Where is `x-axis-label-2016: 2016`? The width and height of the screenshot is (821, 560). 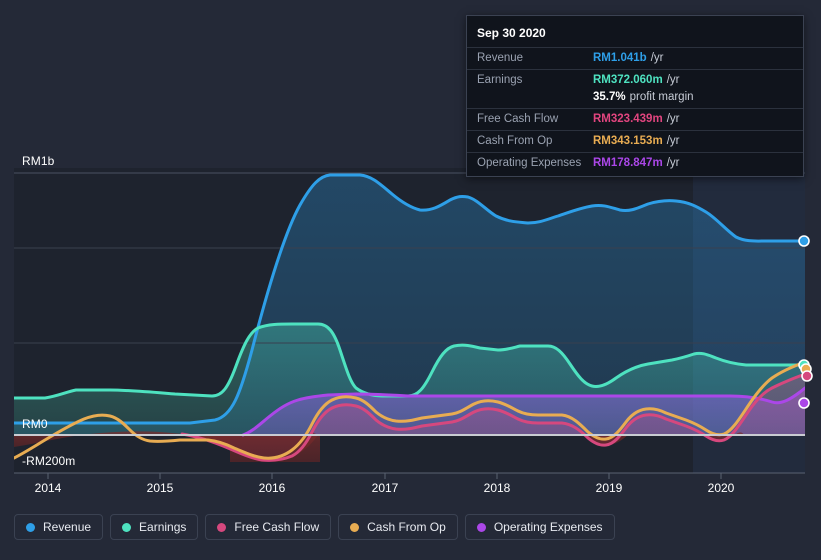
x-axis-label-2016: 2016 is located at coordinates (272, 488).